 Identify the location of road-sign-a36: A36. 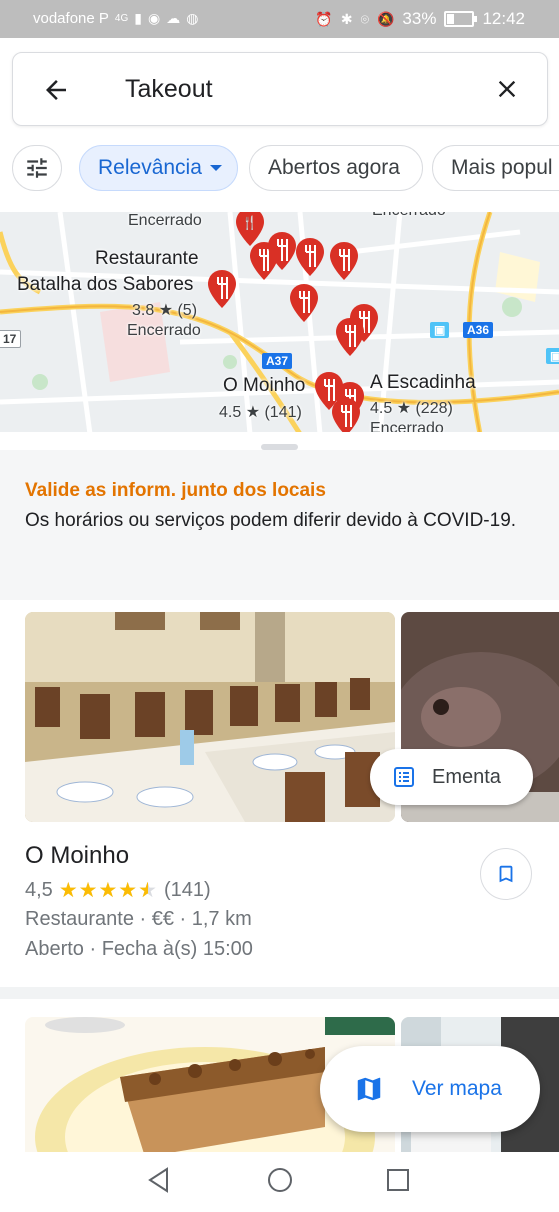
(478, 330).